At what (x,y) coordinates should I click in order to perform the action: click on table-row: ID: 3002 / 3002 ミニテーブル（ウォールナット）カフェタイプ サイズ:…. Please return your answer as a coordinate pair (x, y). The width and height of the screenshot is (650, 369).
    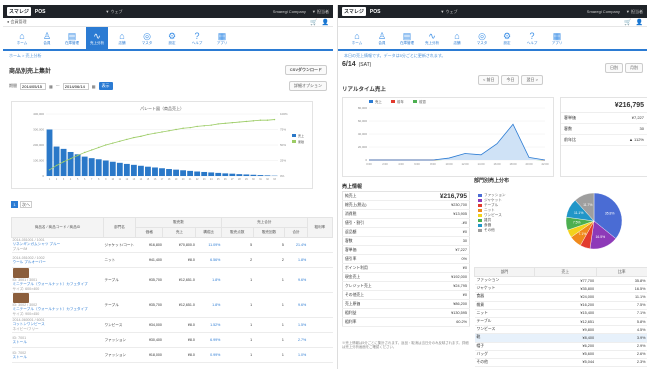
    Looking at the image, I should click on (172, 305).